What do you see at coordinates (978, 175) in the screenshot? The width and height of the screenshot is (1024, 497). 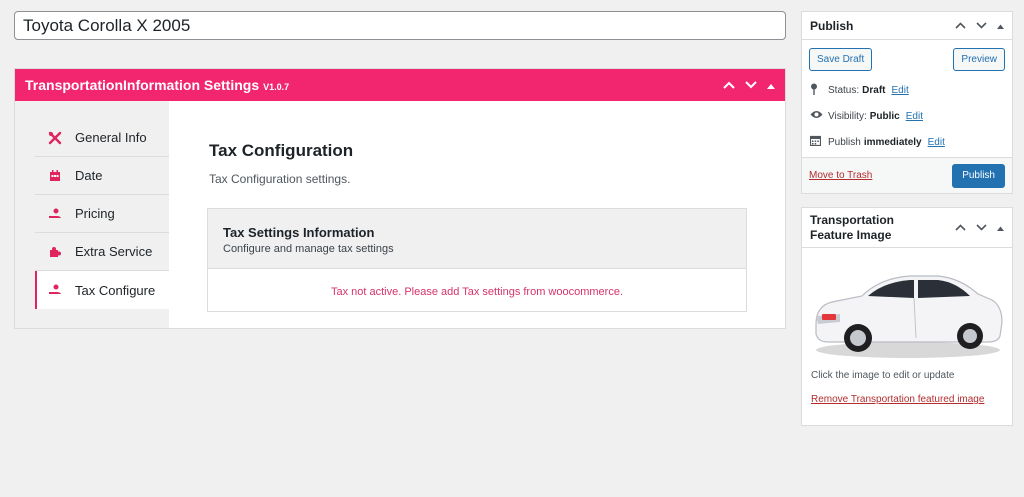 I see `publish-button: Publish` at bounding box center [978, 175].